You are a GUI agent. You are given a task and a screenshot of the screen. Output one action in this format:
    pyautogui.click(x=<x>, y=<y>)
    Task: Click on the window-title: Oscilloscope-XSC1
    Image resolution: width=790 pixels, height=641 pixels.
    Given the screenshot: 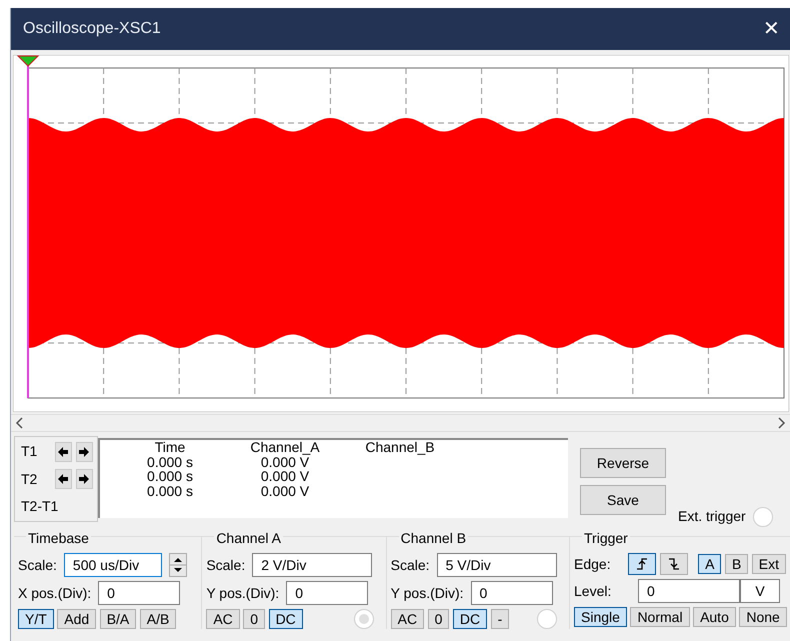 What is the action you would take?
    pyautogui.click(x=92, y=29)
    